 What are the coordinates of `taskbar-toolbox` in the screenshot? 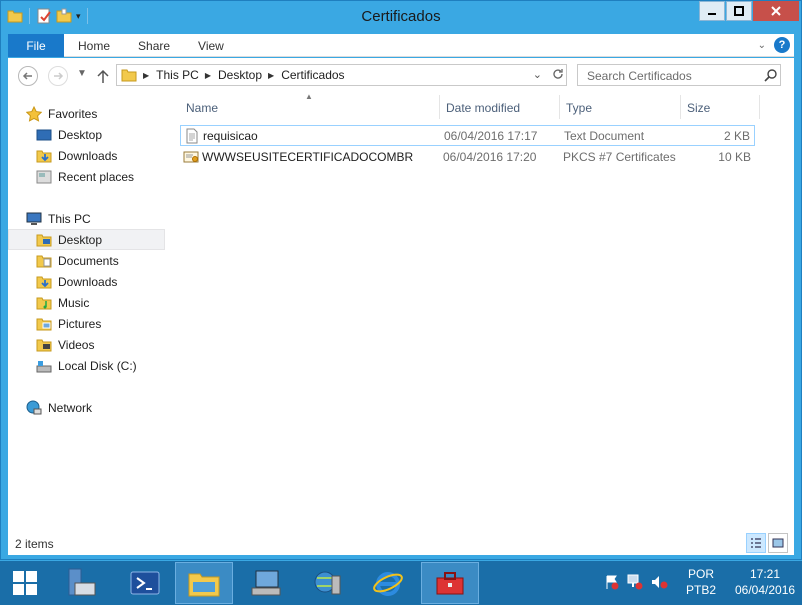 It's located at (450, 583).